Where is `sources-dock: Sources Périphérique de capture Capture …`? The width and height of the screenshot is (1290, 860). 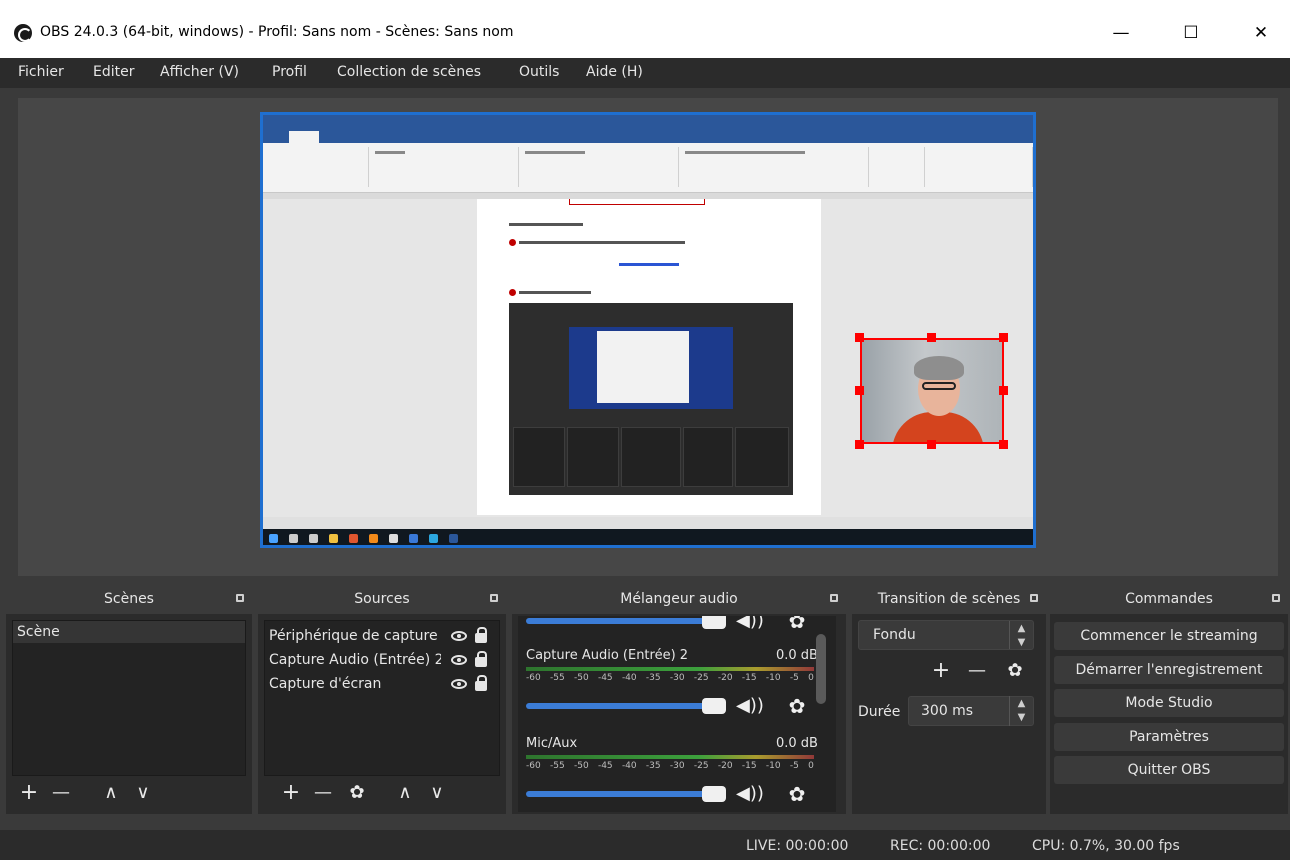
sources-dock: Sources Périphérique de capture Capture … is located at coordinates (382, 699).